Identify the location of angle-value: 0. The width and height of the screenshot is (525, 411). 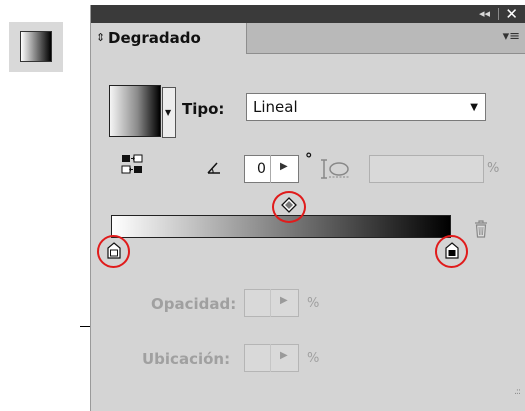
(261, 169).